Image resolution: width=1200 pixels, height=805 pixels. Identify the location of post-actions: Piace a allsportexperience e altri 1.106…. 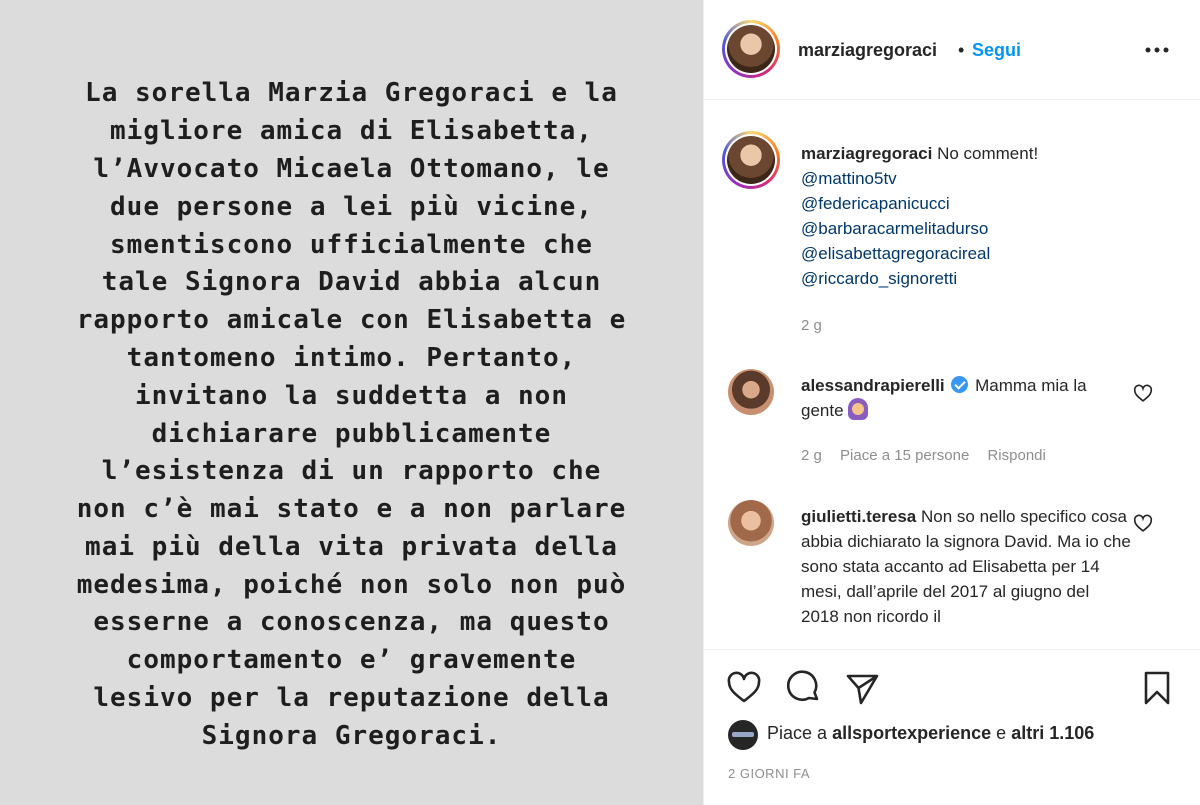
(952, 727).